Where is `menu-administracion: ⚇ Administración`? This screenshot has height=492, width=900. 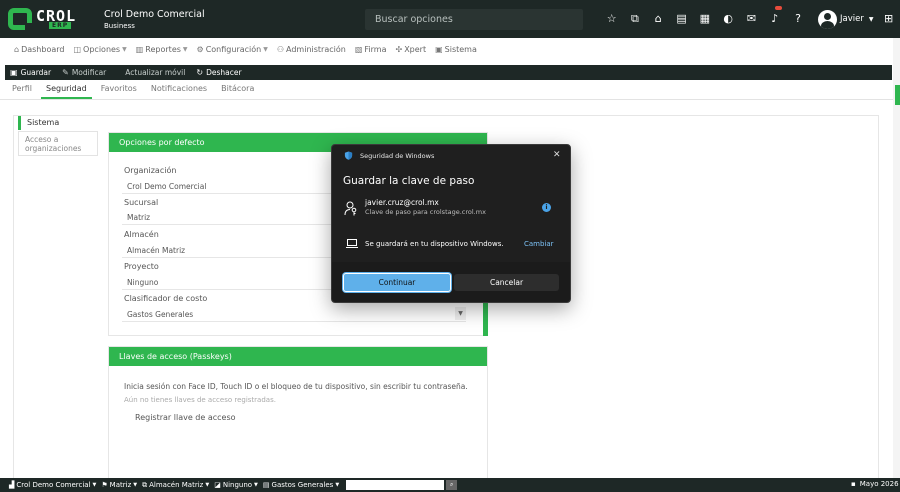 menu-administracion: ⚇ Administración is located at coordinates (311, 49).